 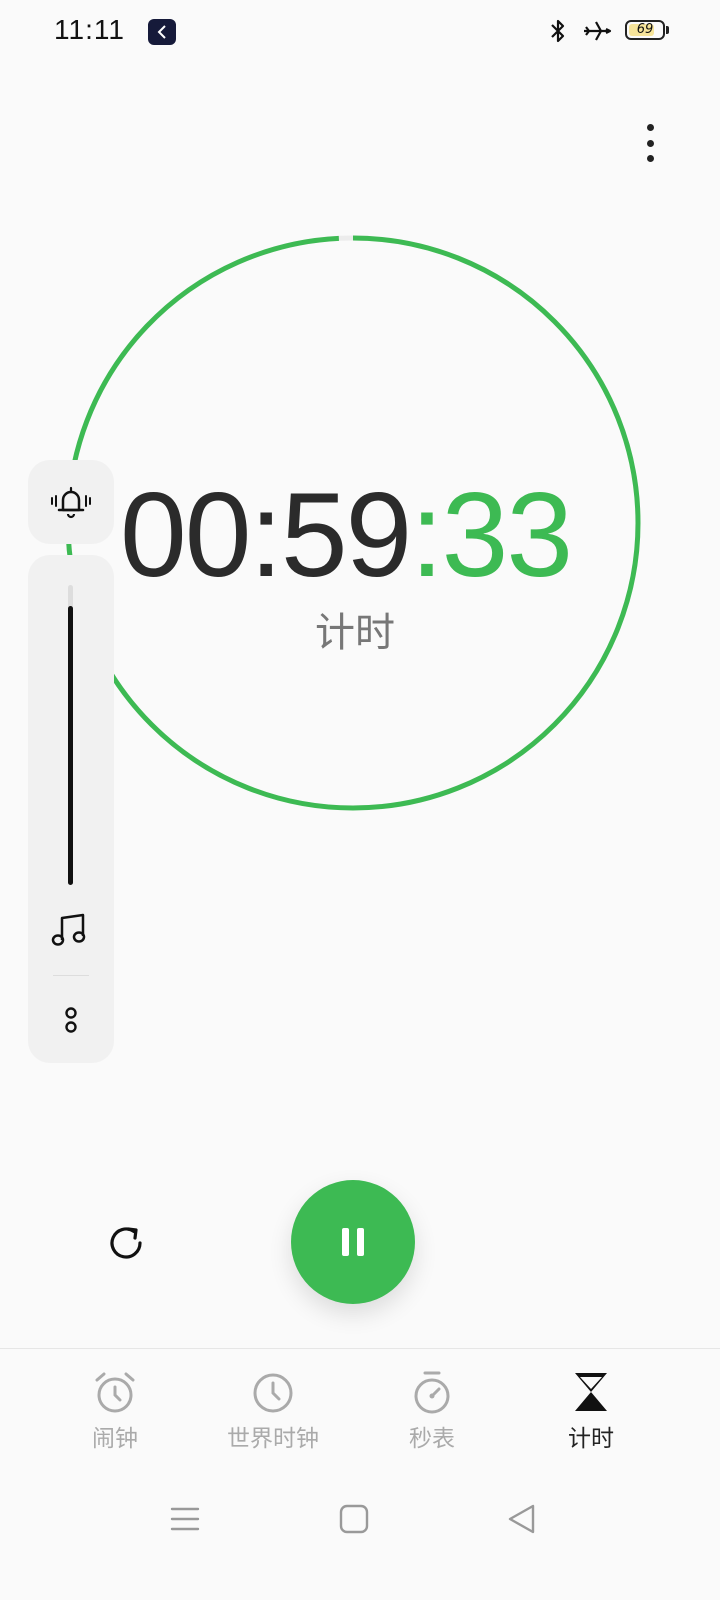 What do you see at coordinates (273, 1393) in the screenshot?
I see `world-clock-icon` at bounding box center [273, 1393].